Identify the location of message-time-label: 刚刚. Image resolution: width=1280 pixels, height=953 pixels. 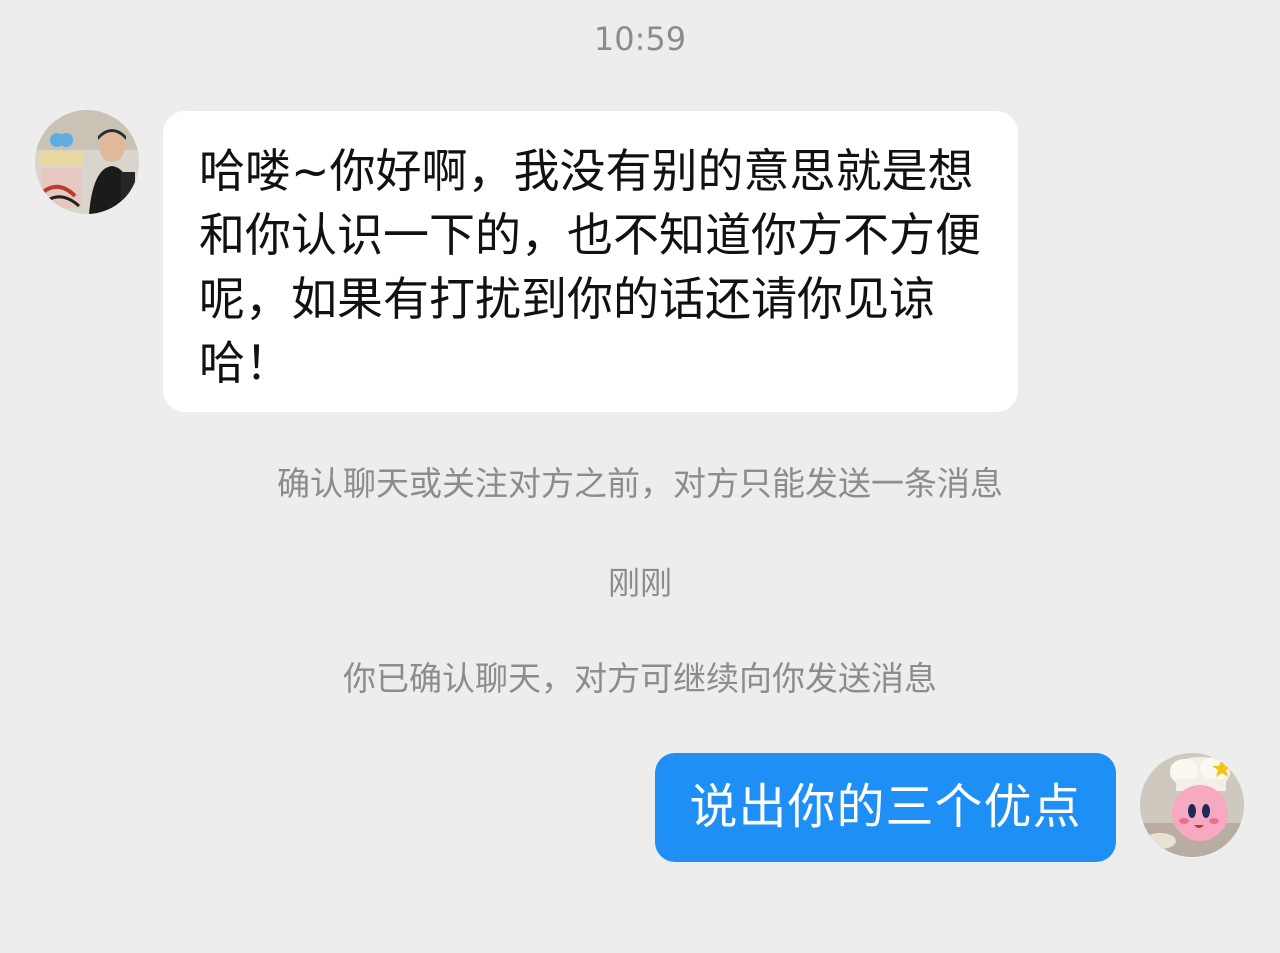
(639, 583).